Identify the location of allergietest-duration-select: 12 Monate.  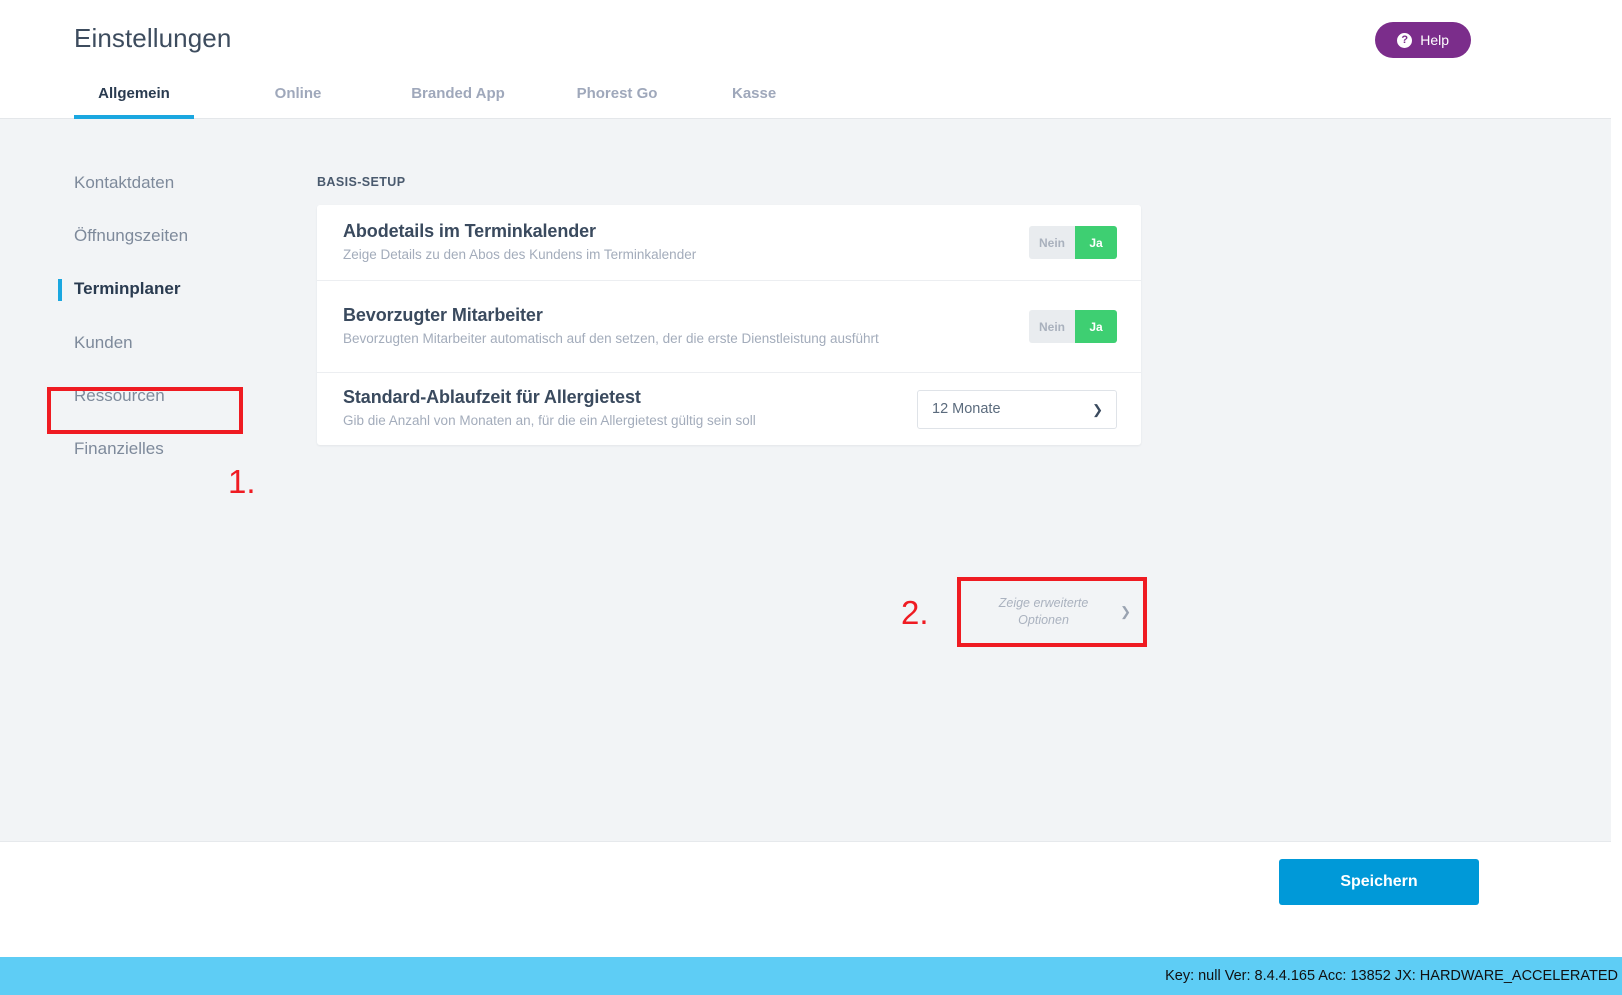
(1017, 409).